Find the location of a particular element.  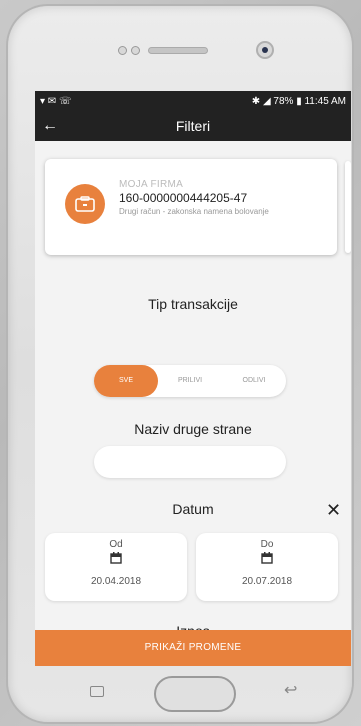

date-to-picker: Do 20.07.2018 is located at coordinates (267, 567).